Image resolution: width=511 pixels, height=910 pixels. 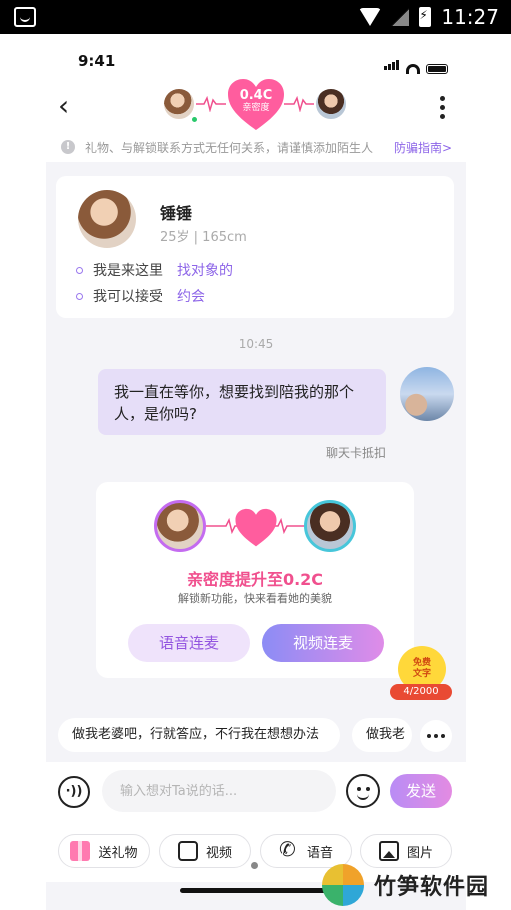 I want to click on ios-clock: 9:41, so click(x=97, y=61).